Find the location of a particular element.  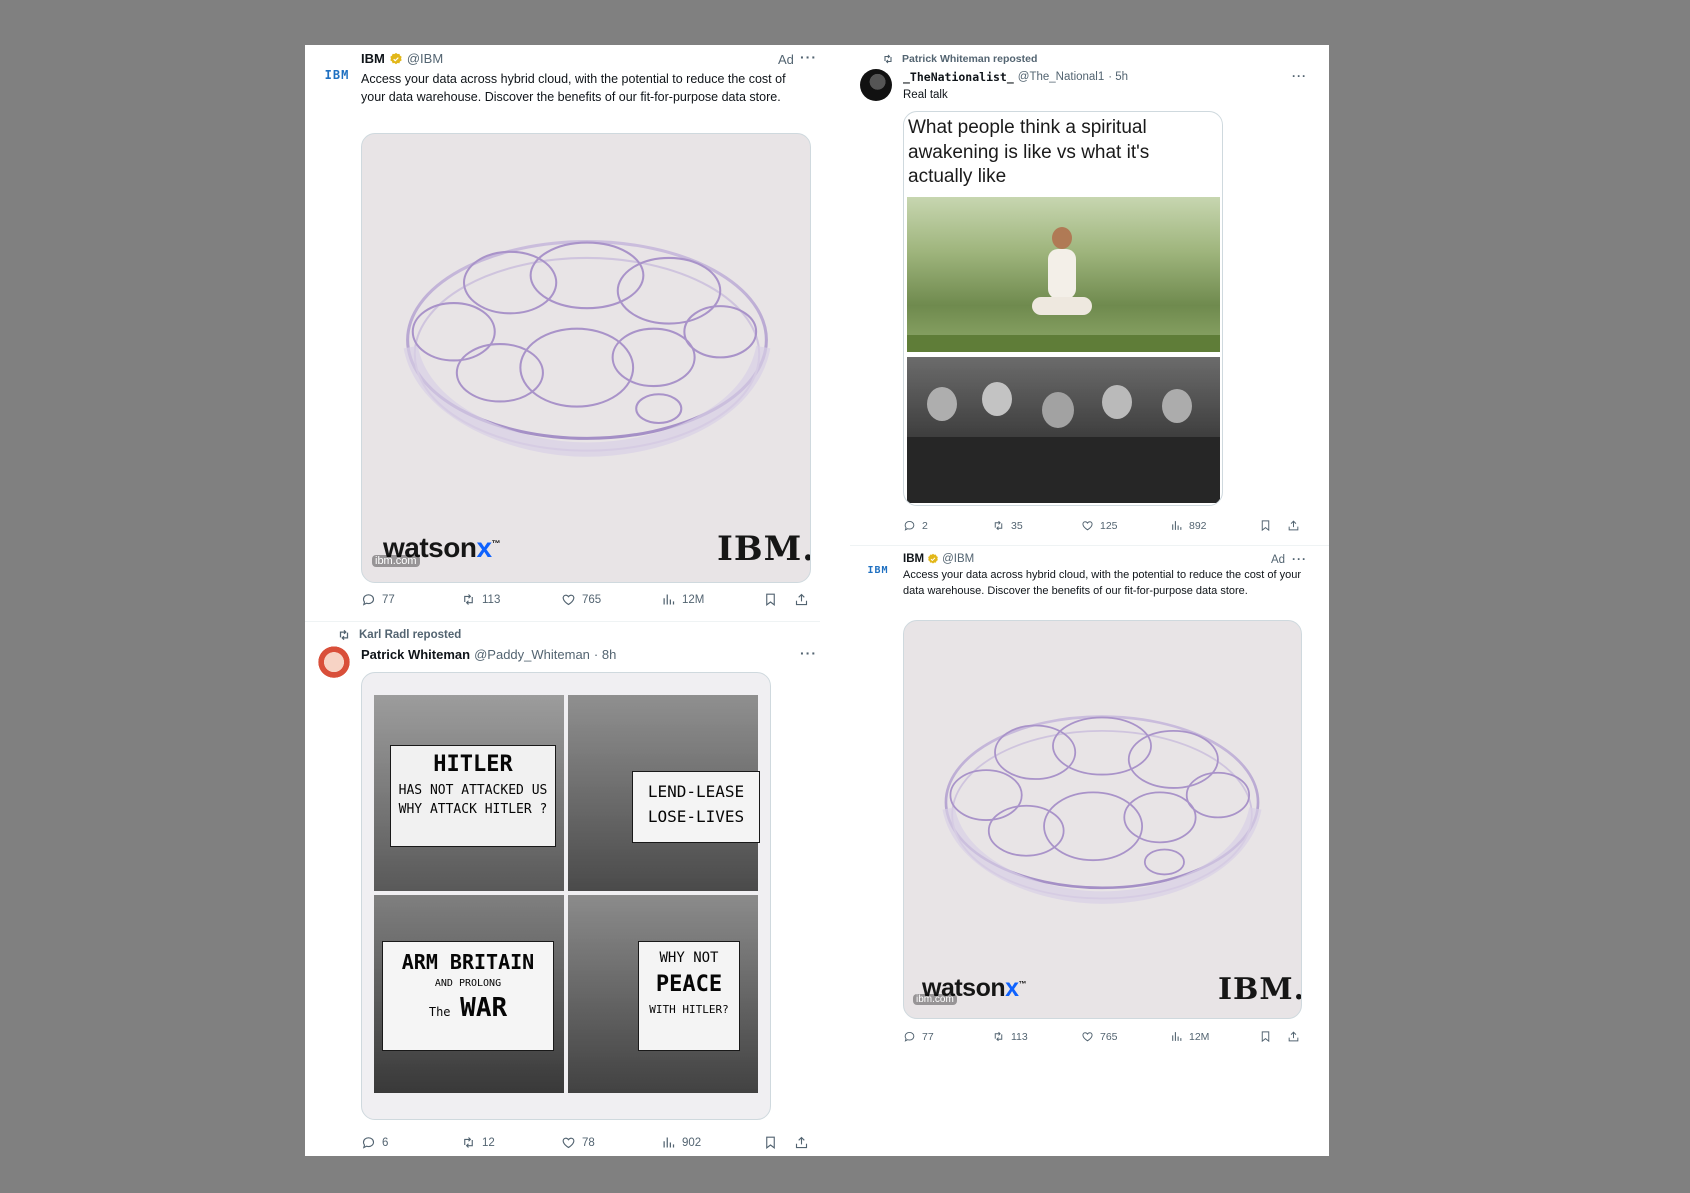

like-count: 78 is located at coordinates (588, 1142).